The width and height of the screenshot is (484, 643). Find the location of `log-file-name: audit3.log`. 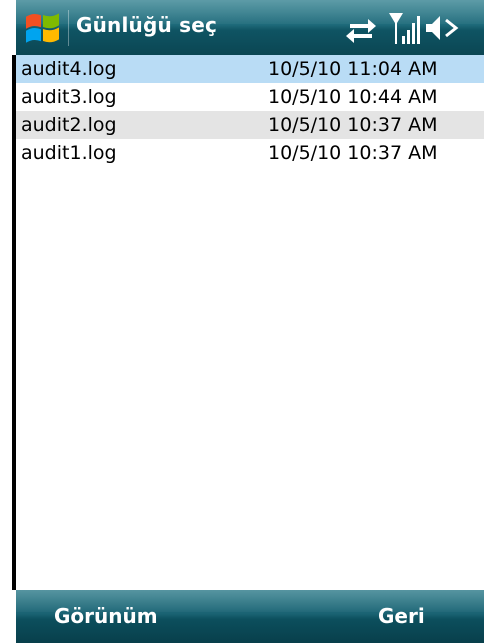

log-file-name: audit3.log is located at coordinates (69, 97).